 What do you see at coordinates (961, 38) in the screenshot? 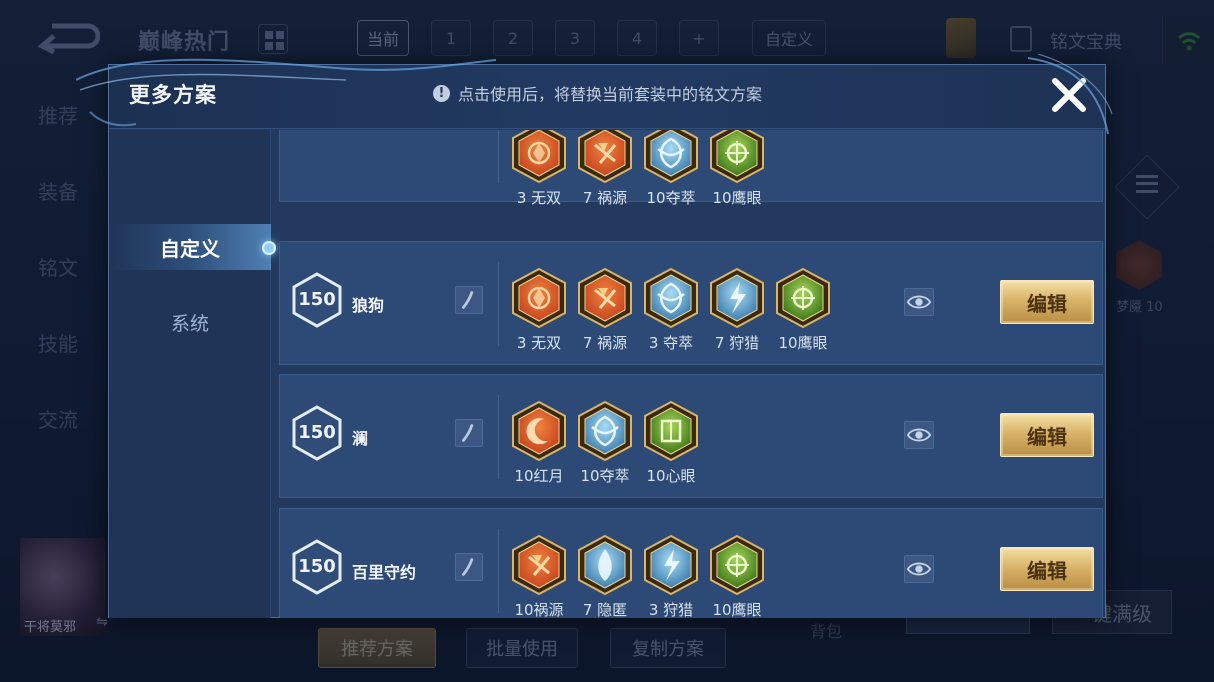
I see `card-icon` at bounding box center [961, 38].